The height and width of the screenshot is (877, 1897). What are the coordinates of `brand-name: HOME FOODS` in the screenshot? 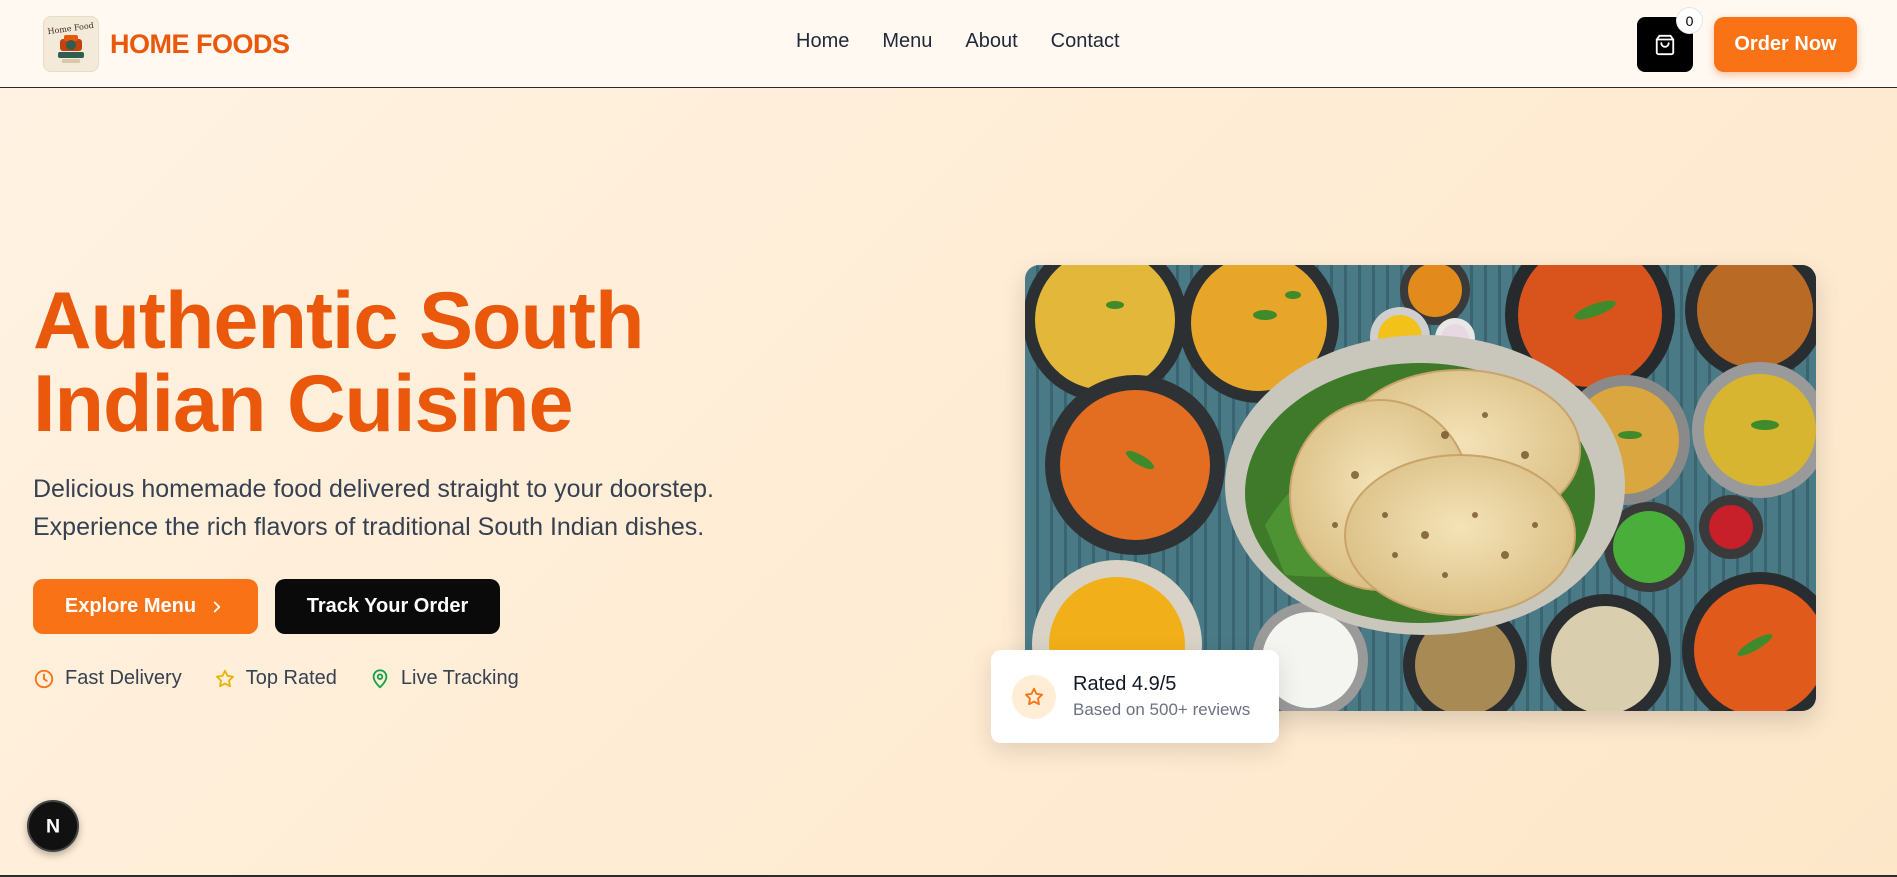 It's located at (200, 43).